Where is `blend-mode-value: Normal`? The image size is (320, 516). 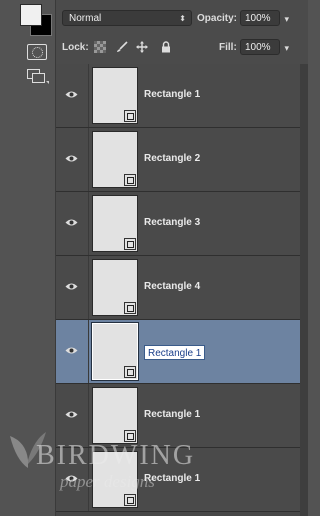
blend-mode-value: Normal is located at coordinates (85, 18).